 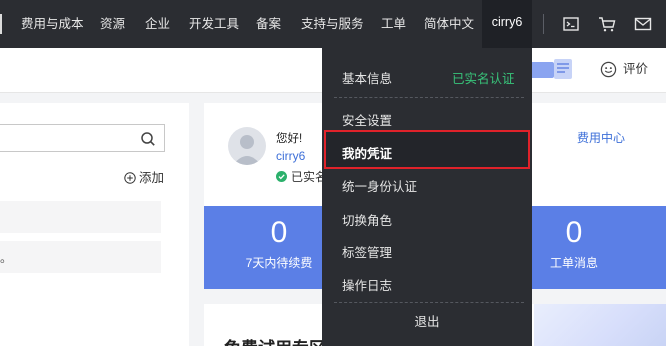 What do you see at coordinates (247, 150) in the screenshot?
I see `user-icon` at bounding box center [247, 150].